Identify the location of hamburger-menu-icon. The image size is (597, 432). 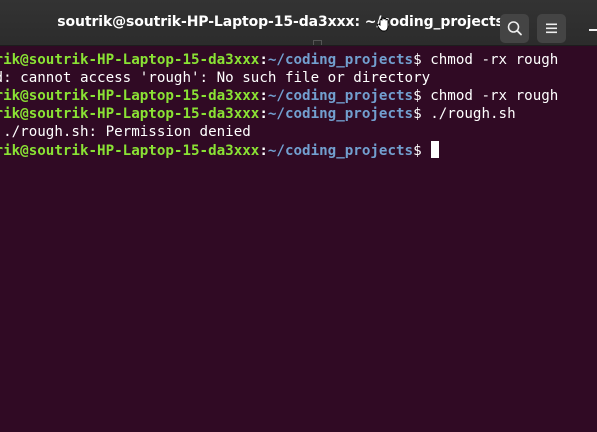
(551, 28).